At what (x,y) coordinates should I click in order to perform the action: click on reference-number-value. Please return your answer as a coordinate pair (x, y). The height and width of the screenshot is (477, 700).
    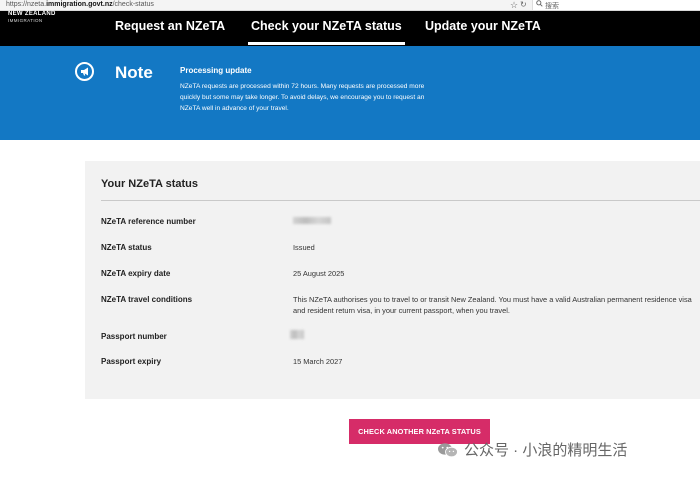
    Looking at the image, I should click on (312, 221).